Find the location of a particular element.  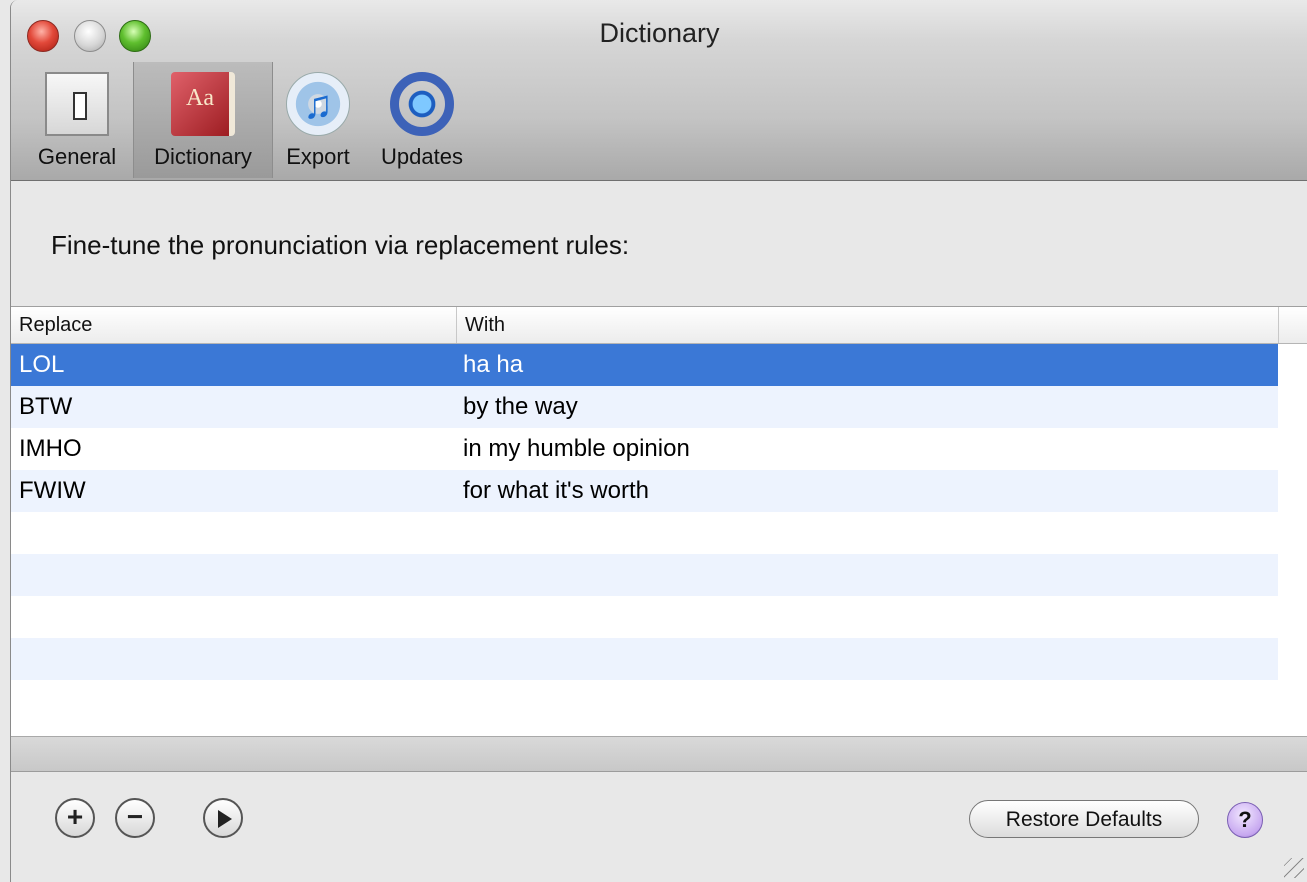

with-cell: by the way is located at coordinates (520, 407).